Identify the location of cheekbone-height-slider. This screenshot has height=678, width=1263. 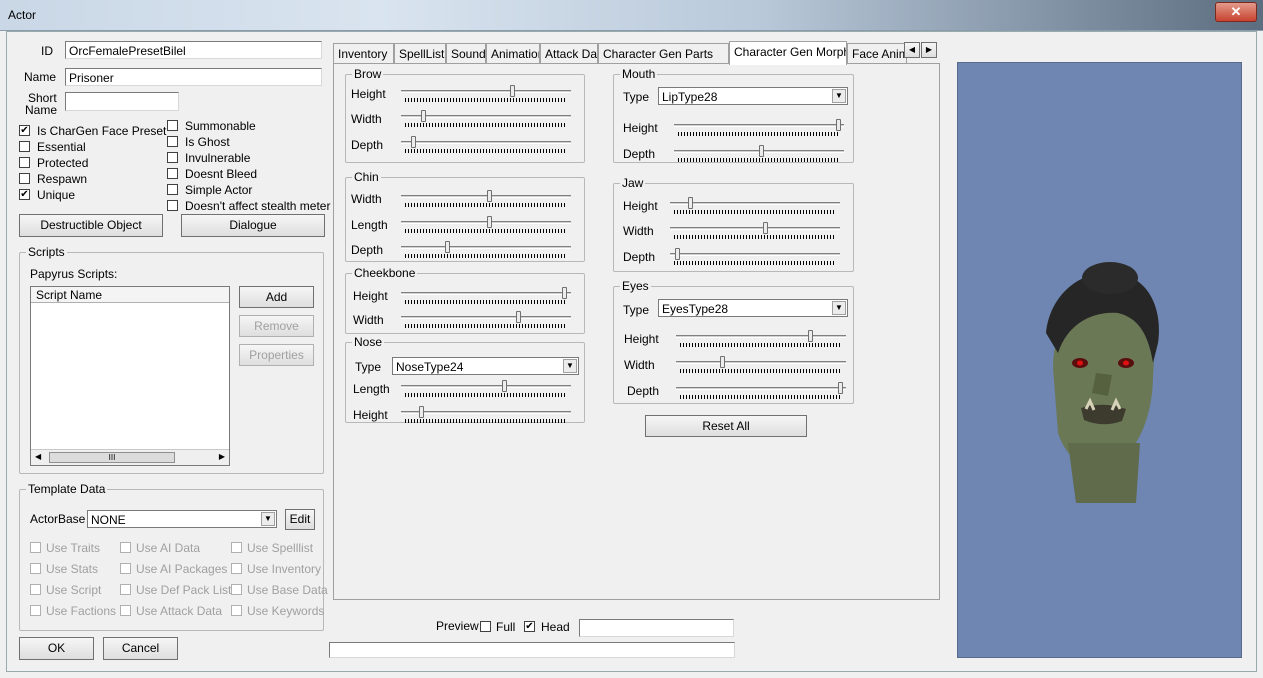
(486, 297).